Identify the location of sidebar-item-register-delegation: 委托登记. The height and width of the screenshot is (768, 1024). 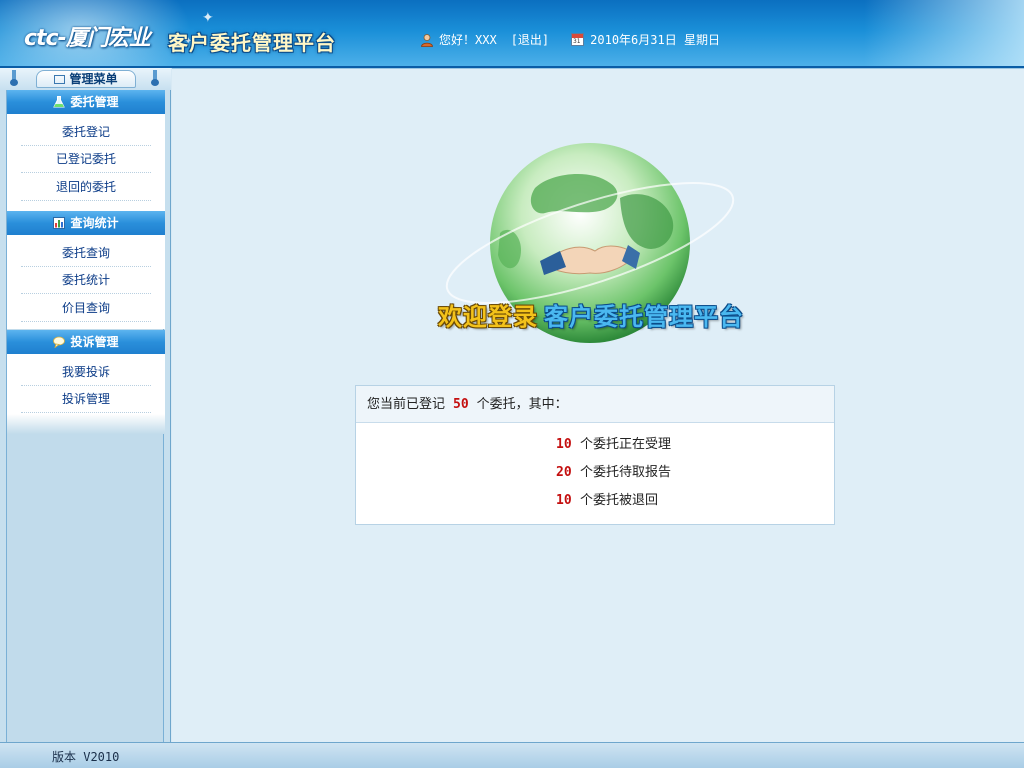
(86, 132).